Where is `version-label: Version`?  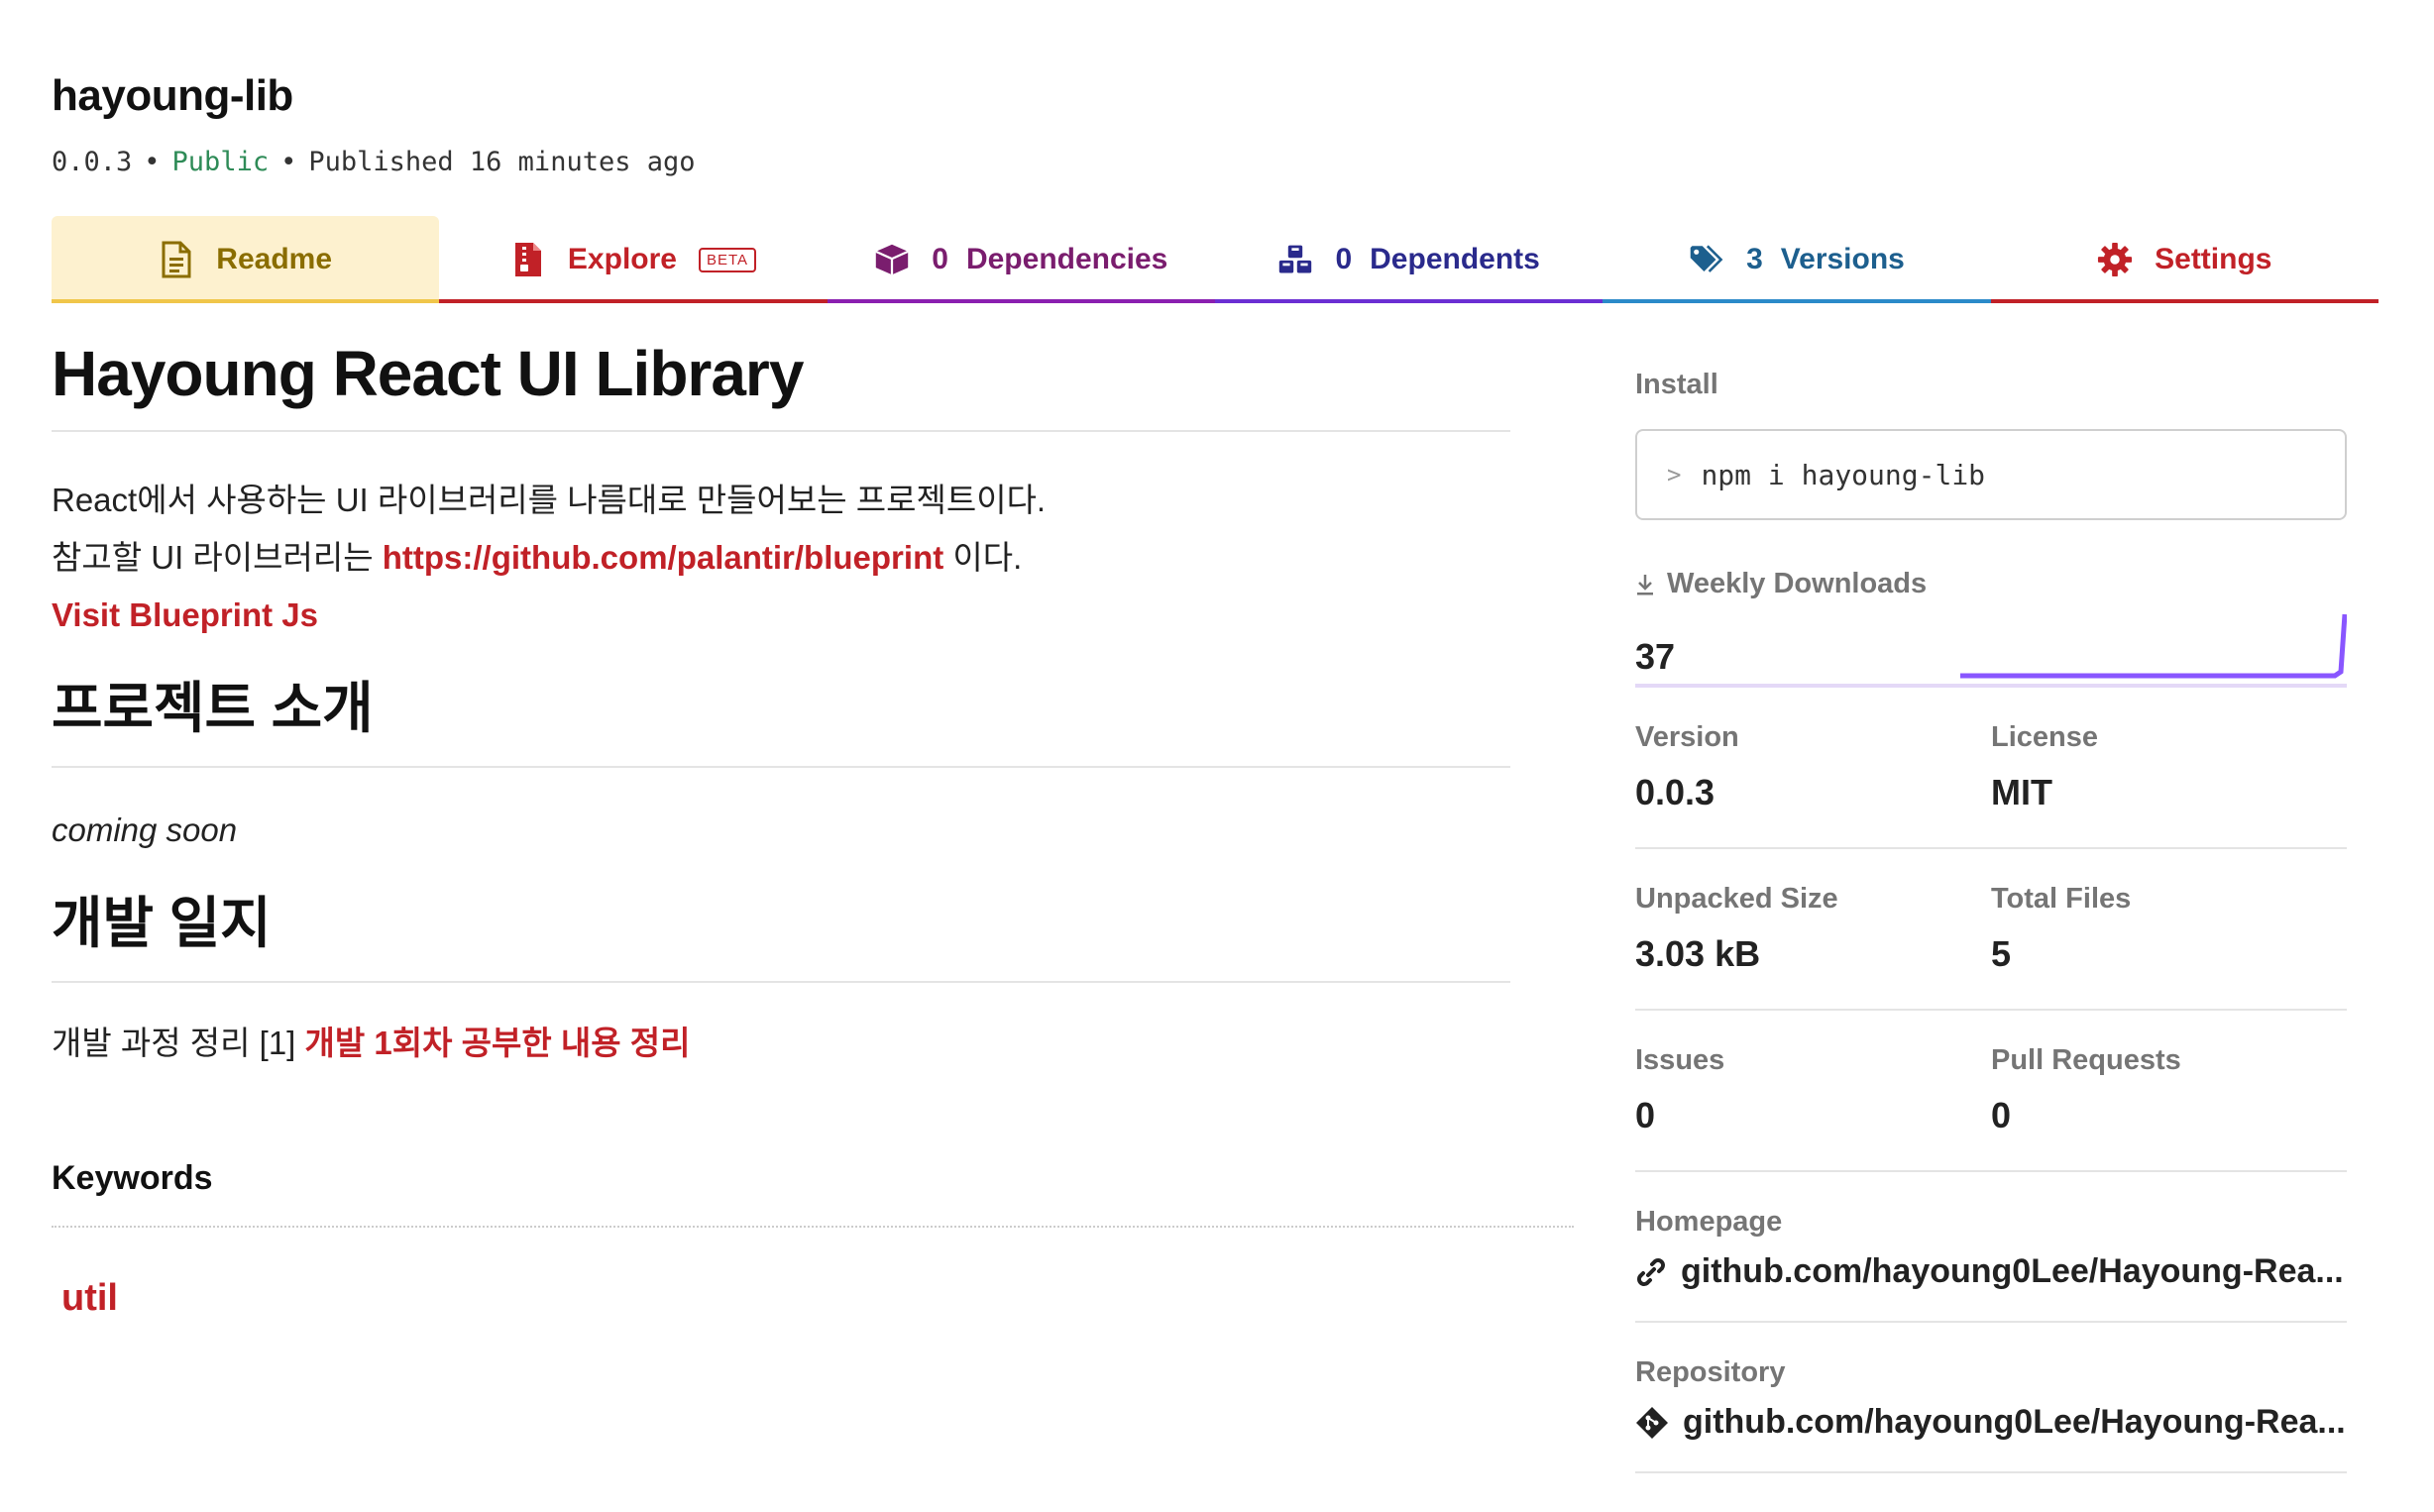
version-label: Version is located at coordinates (1687, 737).